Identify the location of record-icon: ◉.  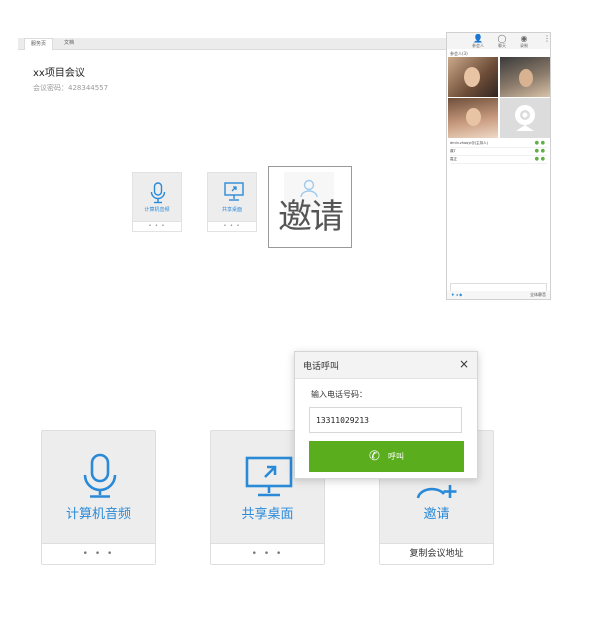
(524, 38).